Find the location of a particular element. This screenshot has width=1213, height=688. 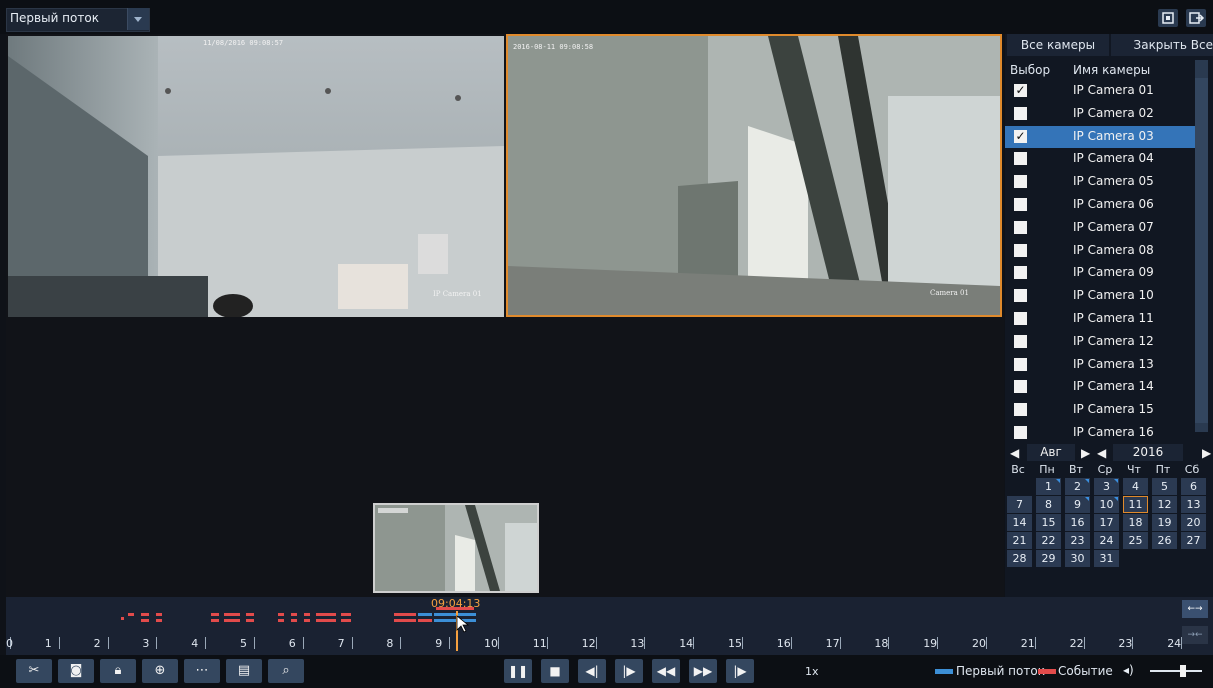

camera-row: IP Camera 09 is located at coordinates (1100, 273).